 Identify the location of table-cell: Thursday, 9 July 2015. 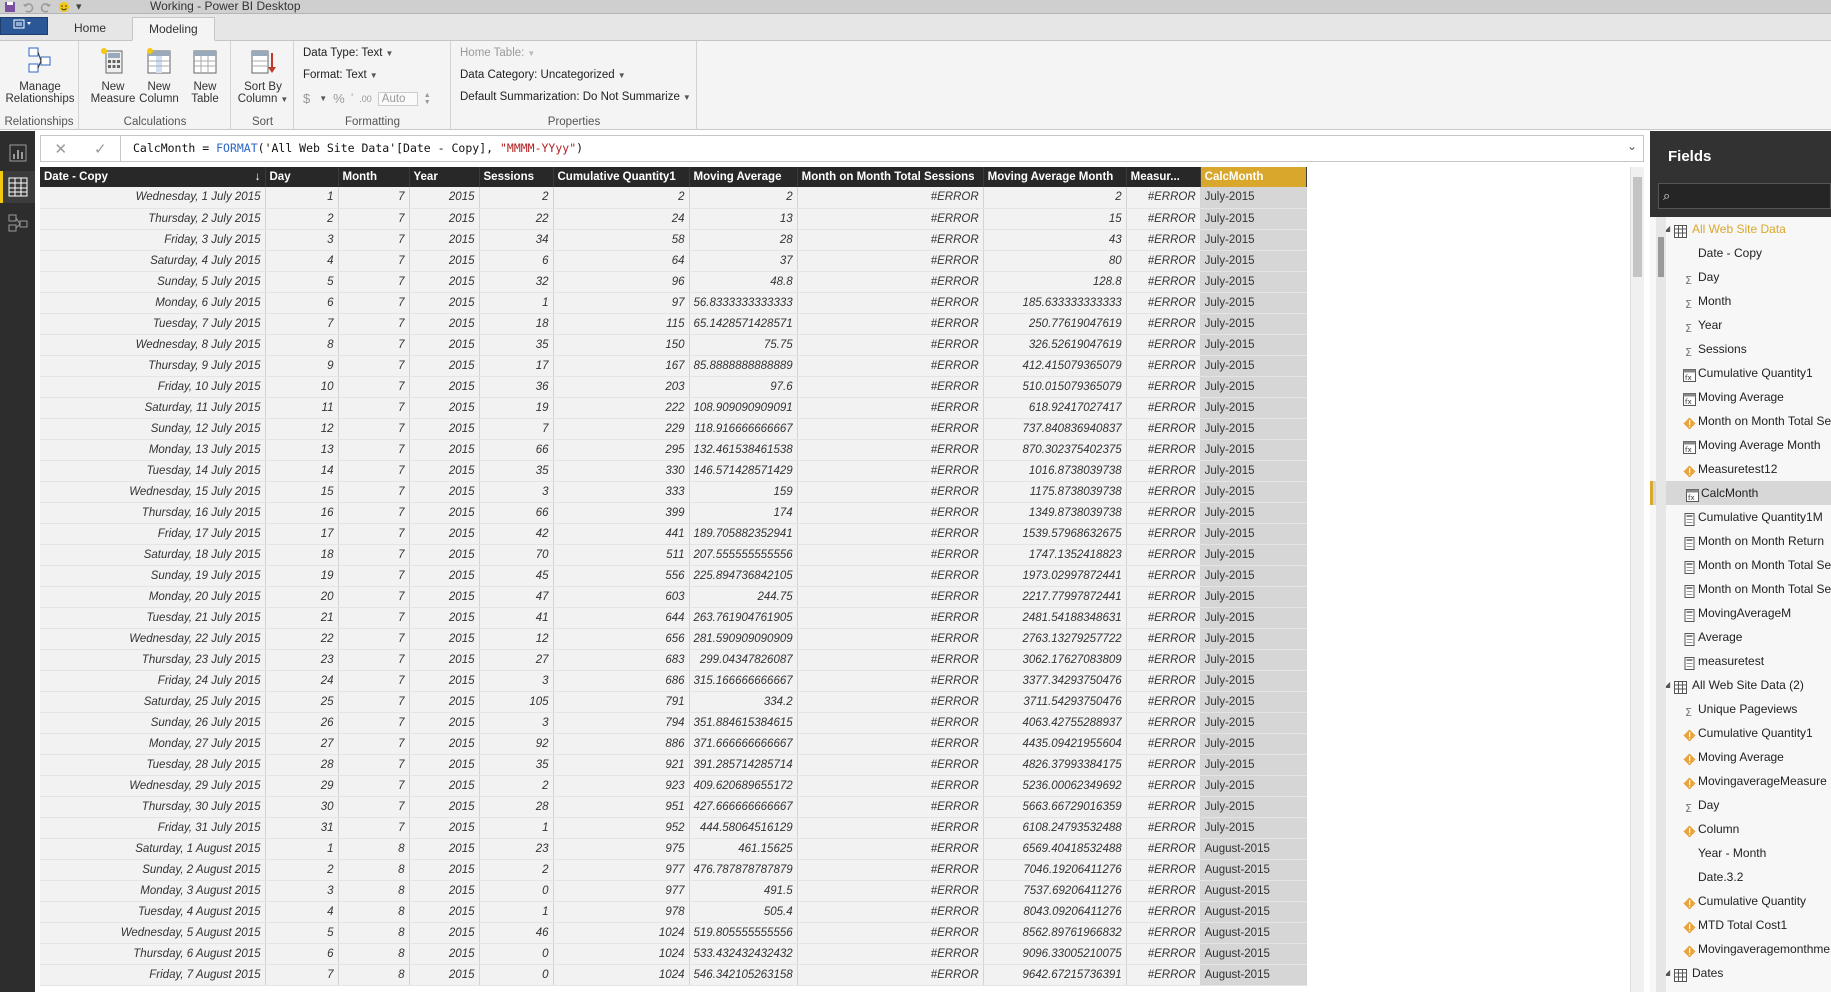
(153, 366).